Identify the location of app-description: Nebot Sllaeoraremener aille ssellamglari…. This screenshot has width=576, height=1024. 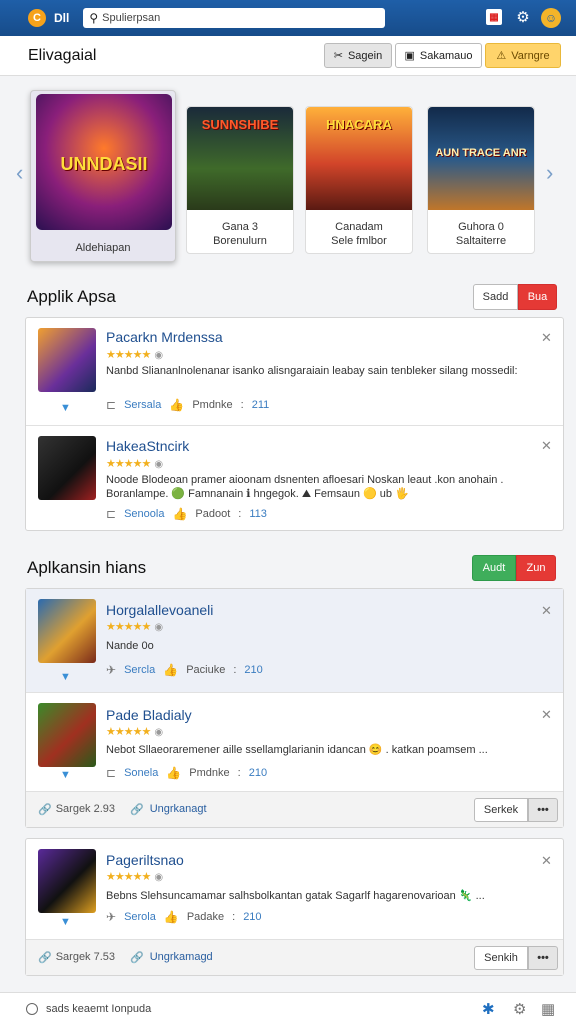
(297, 750).